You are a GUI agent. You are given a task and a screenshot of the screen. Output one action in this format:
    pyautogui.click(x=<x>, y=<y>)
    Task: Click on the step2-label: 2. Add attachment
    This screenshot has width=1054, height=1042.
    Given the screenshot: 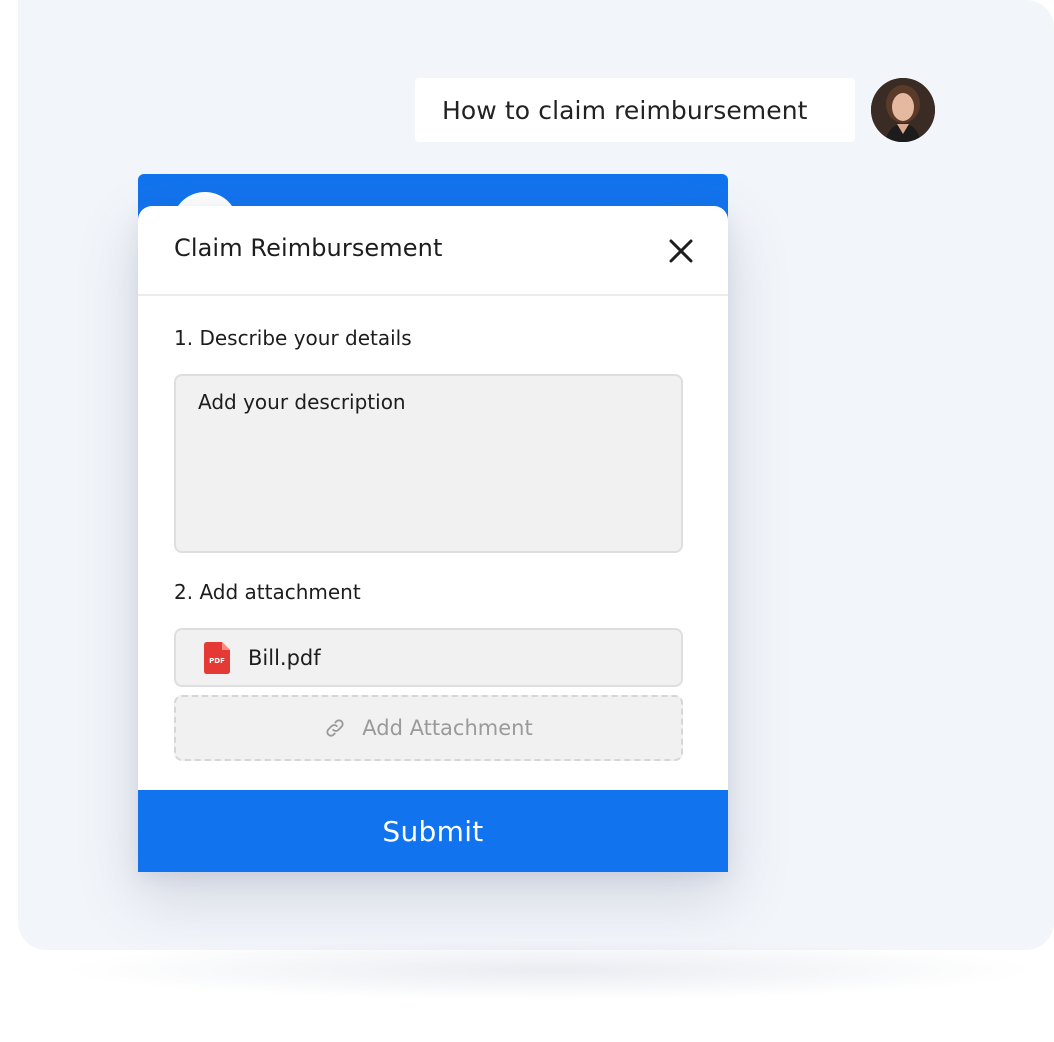 What is the action you would take?
    pyautogui.click(x=267, y=592)
    